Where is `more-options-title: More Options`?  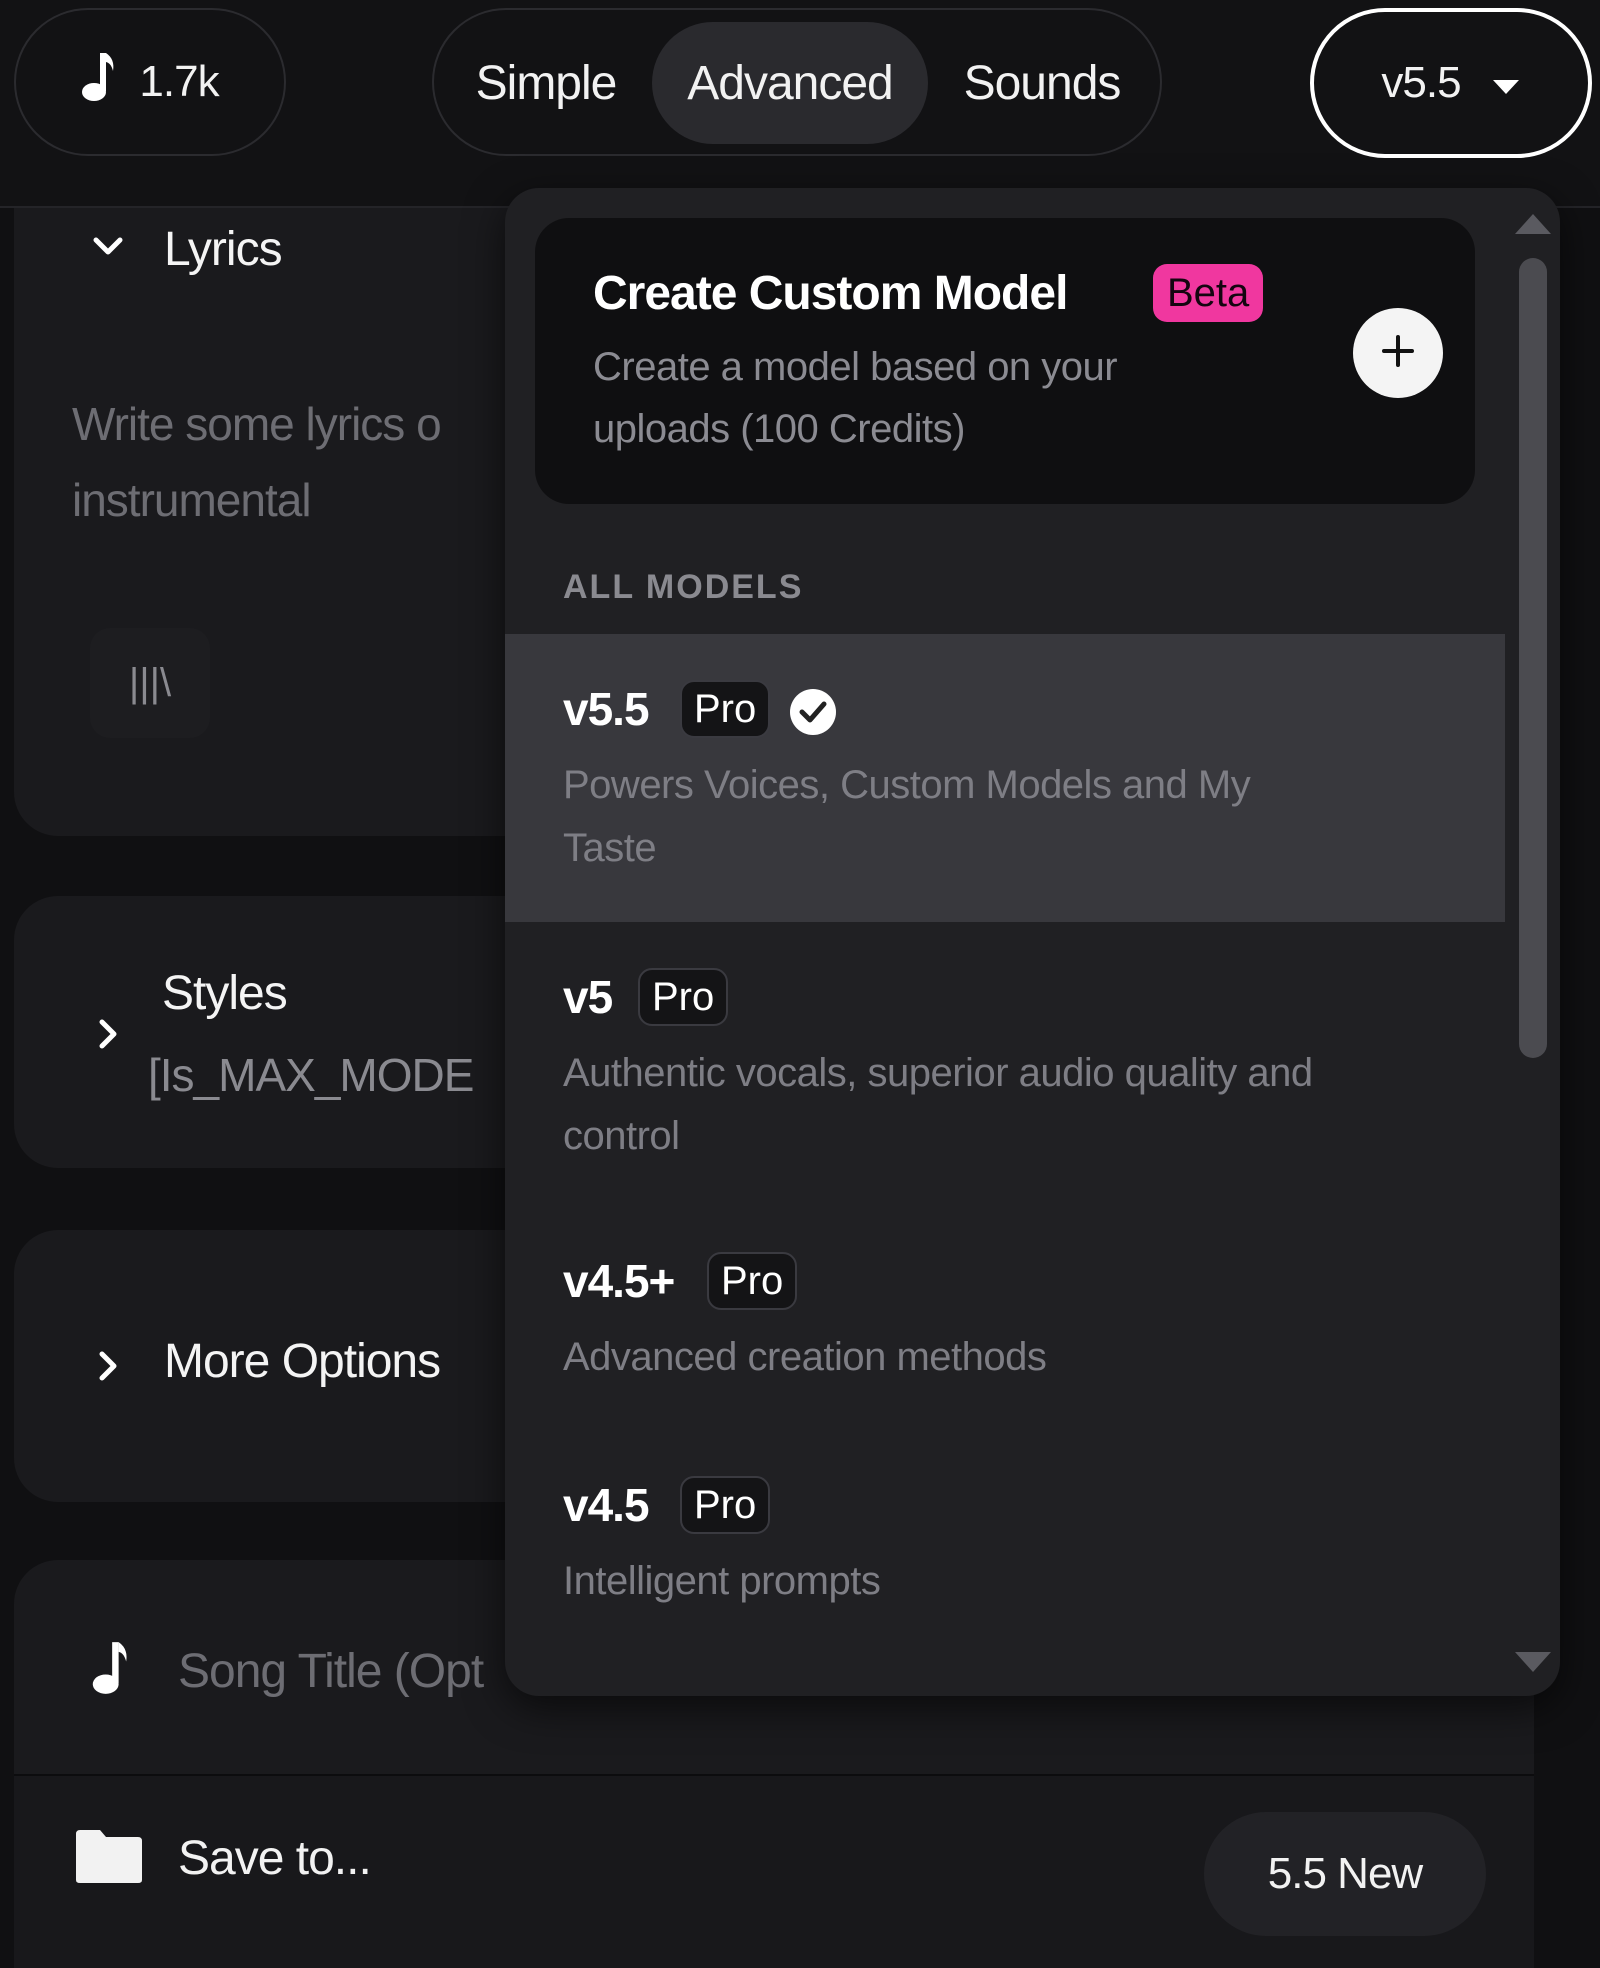
more-options-title: More Options is located at coordinates (302, 1361).